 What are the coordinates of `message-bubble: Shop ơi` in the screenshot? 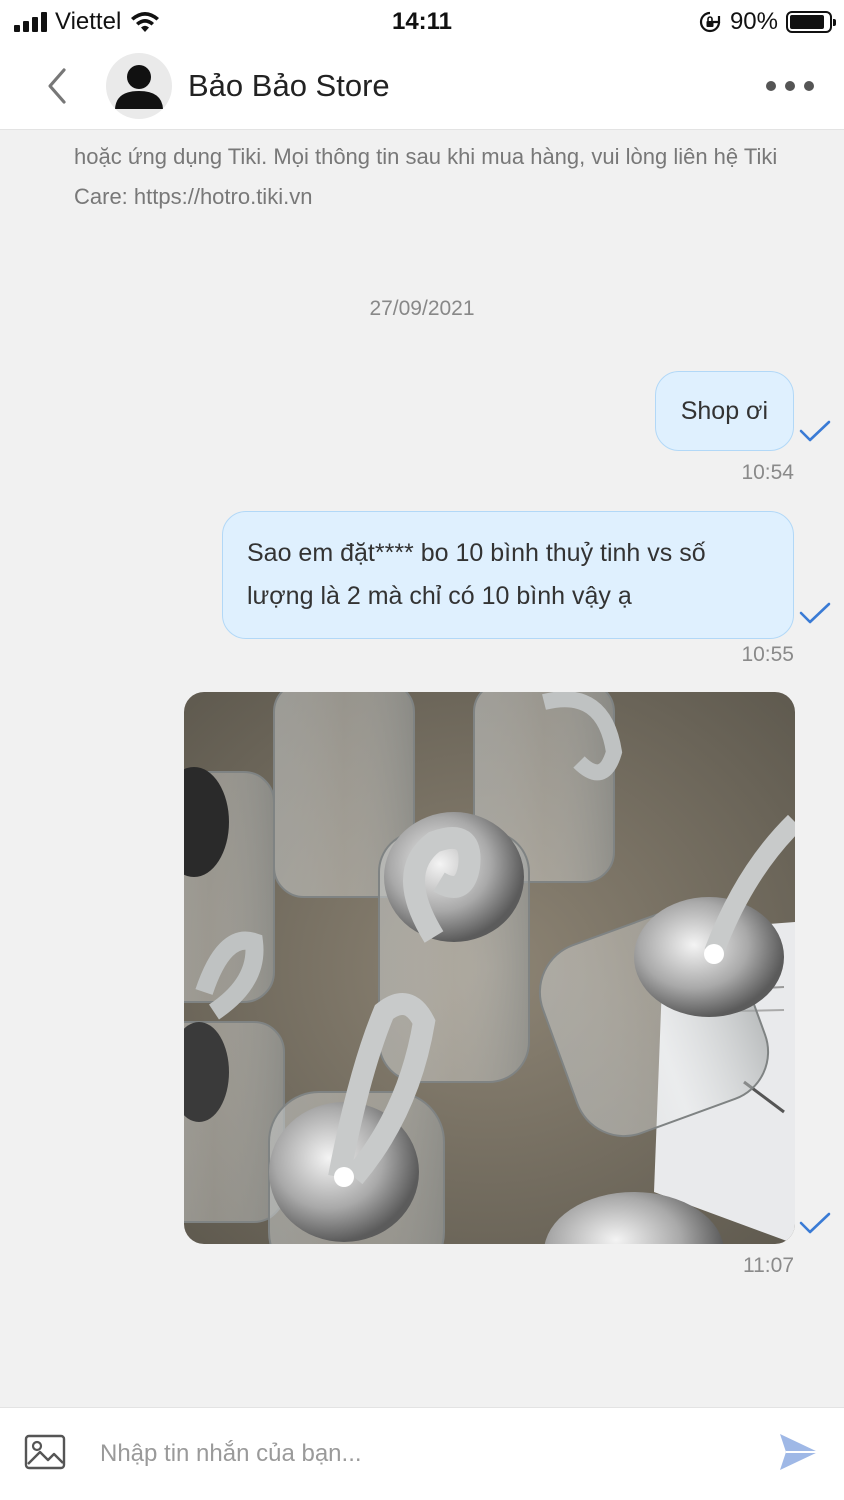 It's located at (724, 411).